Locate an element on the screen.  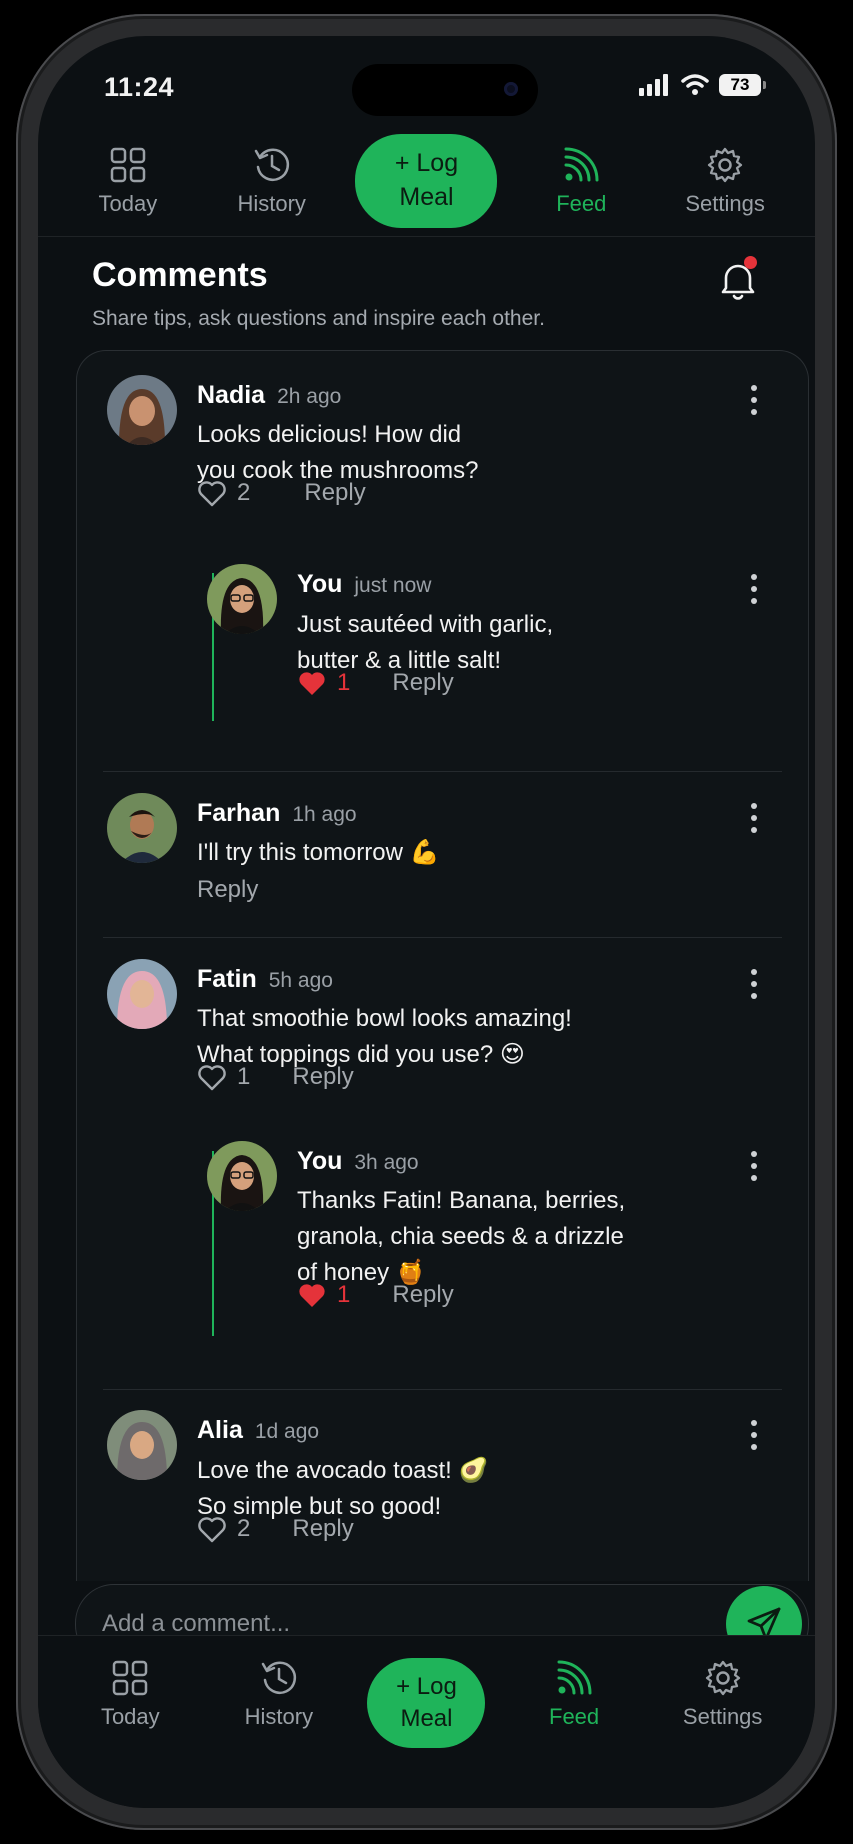
page-title: Comments is located at coordinates (180, 275).